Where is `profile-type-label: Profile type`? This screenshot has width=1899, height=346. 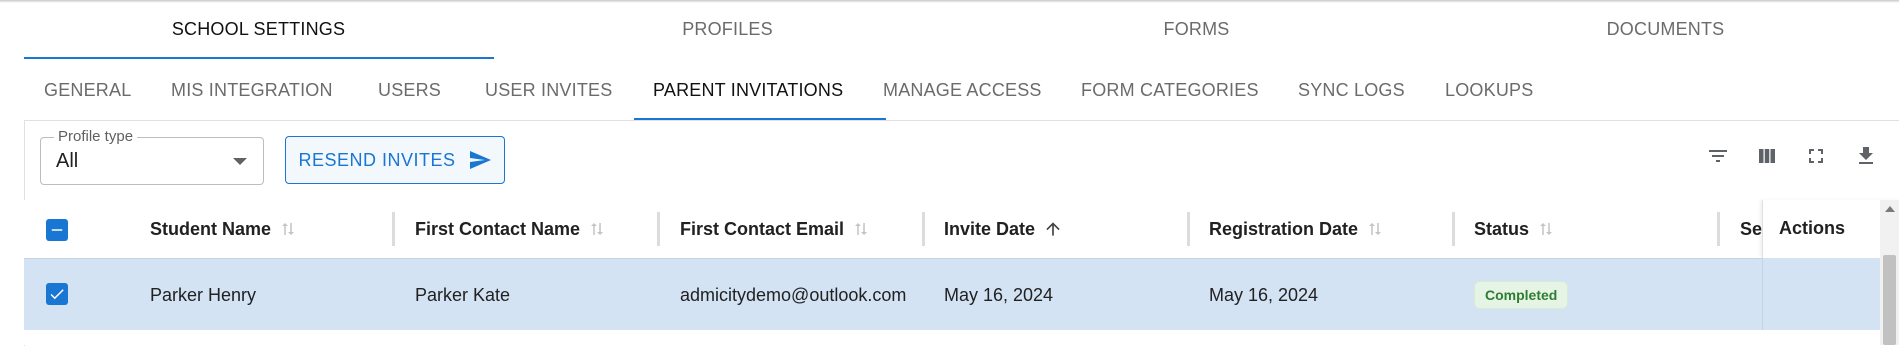
profile-type-label: Profile type is located at coordinates (96, 136).